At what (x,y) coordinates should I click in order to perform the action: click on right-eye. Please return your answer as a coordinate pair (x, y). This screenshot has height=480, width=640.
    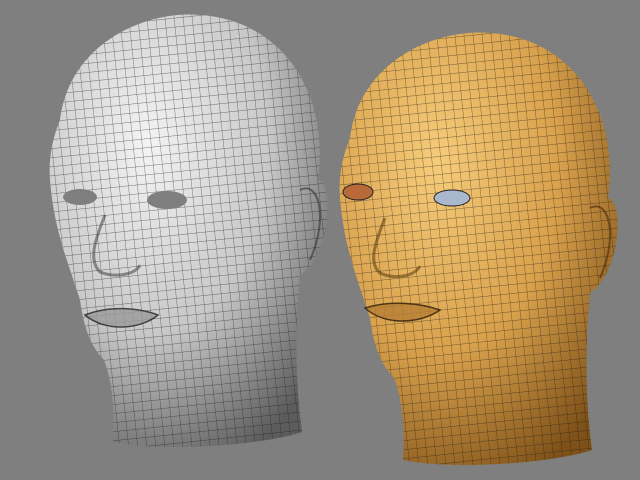
    Looking at the image, I should click on (452, 198).